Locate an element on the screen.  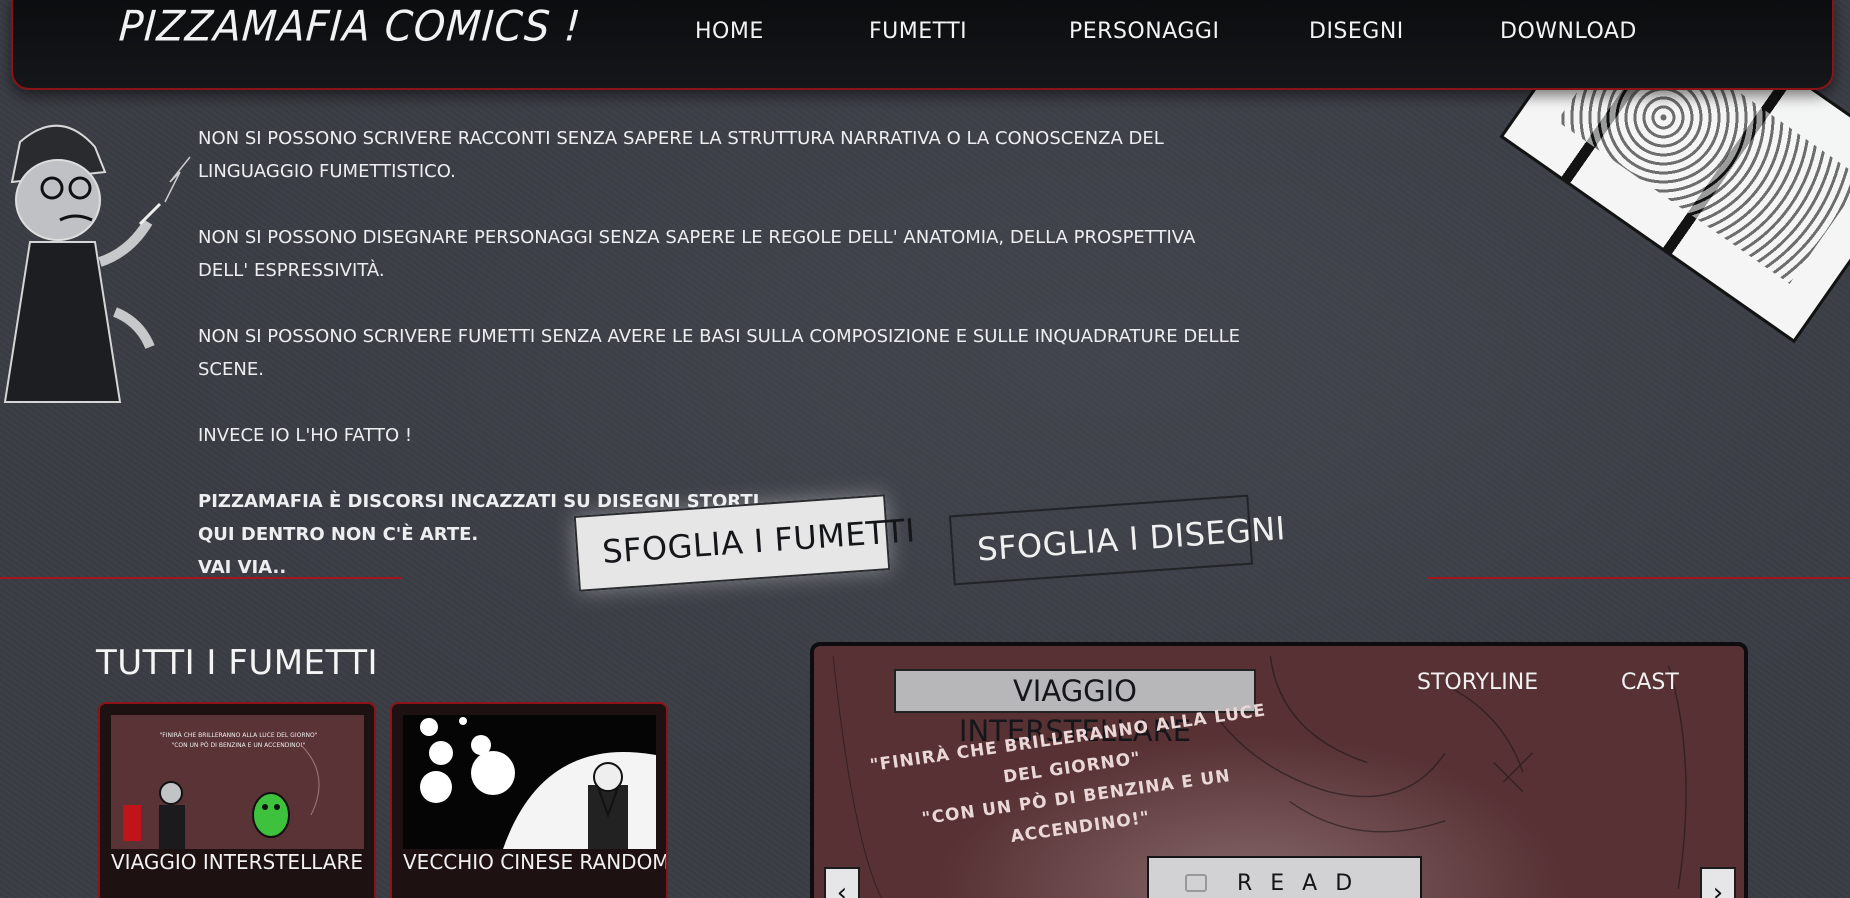
comic-card-label: VECCHIO CINESE RANDOM is located at coordinates (535, 862).